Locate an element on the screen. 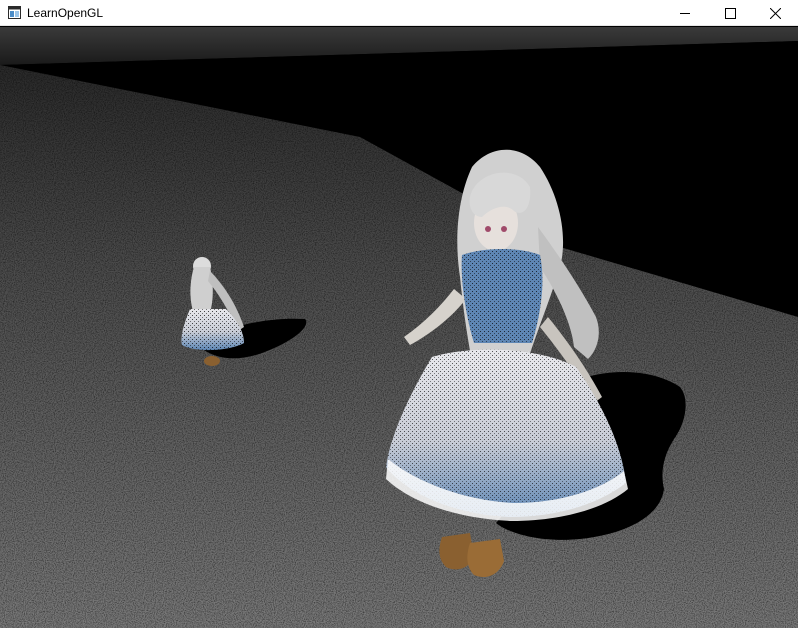 The width and height of the screenshot is (798, 628). close-button is located at coordinates (775, 13).